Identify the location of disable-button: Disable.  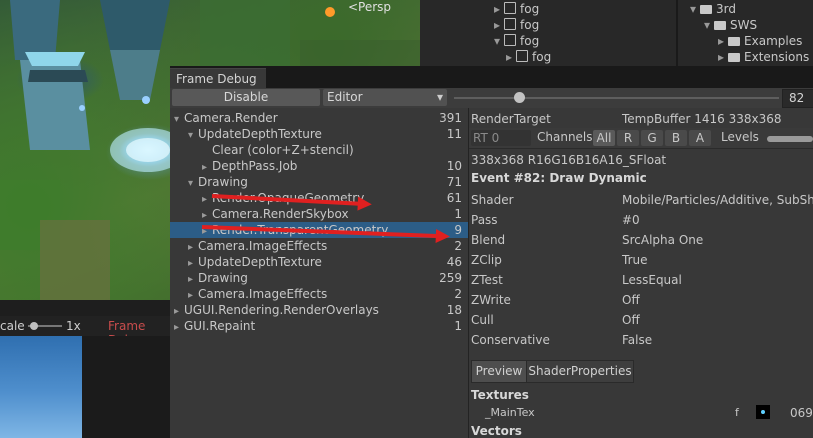
(246, 97).